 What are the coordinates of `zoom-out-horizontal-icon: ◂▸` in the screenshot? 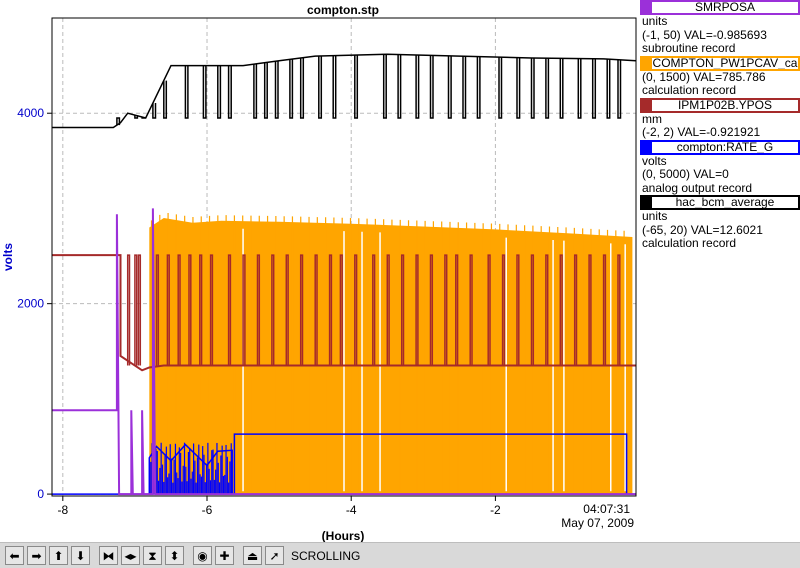 It's located at (130, 555).